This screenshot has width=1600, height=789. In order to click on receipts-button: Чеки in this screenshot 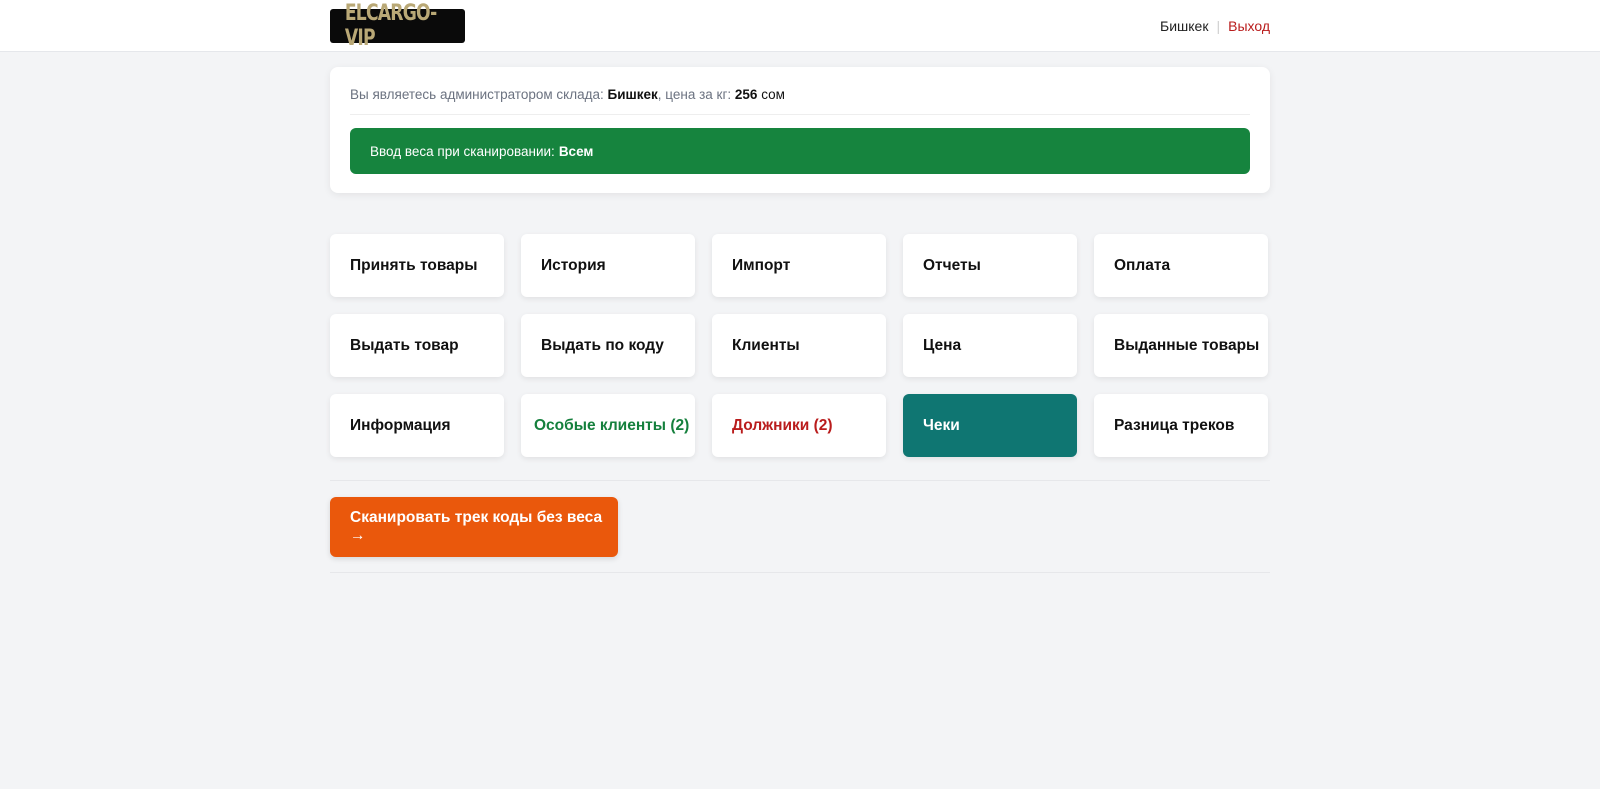, I will do `click(990, 425)`.